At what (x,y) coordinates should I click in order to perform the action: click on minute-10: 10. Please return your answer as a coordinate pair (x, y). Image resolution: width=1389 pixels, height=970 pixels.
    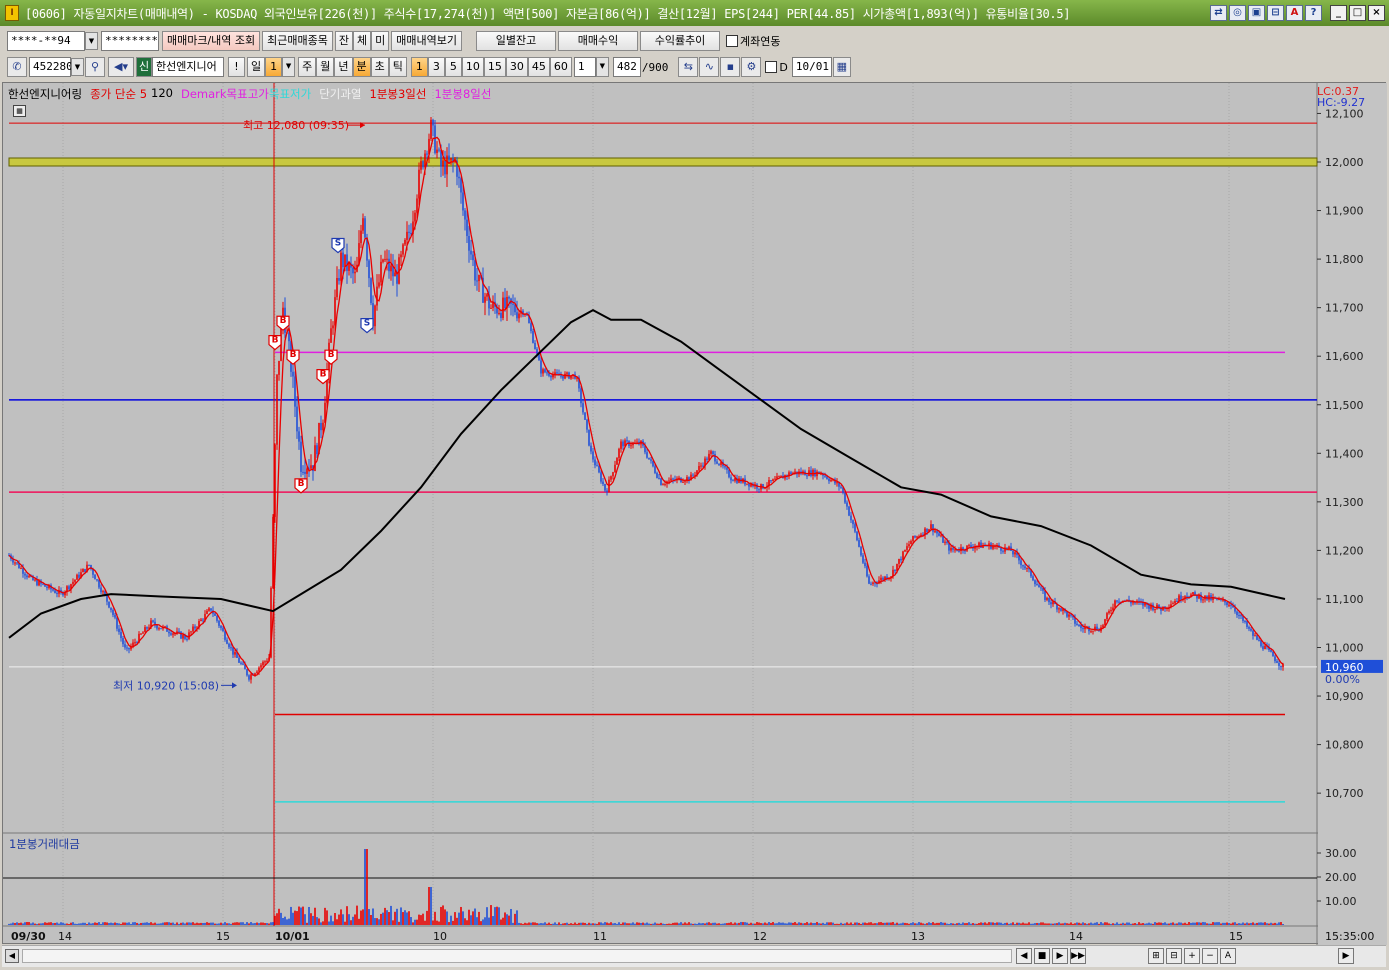
    Looking at the image, I should click on (472, 67).